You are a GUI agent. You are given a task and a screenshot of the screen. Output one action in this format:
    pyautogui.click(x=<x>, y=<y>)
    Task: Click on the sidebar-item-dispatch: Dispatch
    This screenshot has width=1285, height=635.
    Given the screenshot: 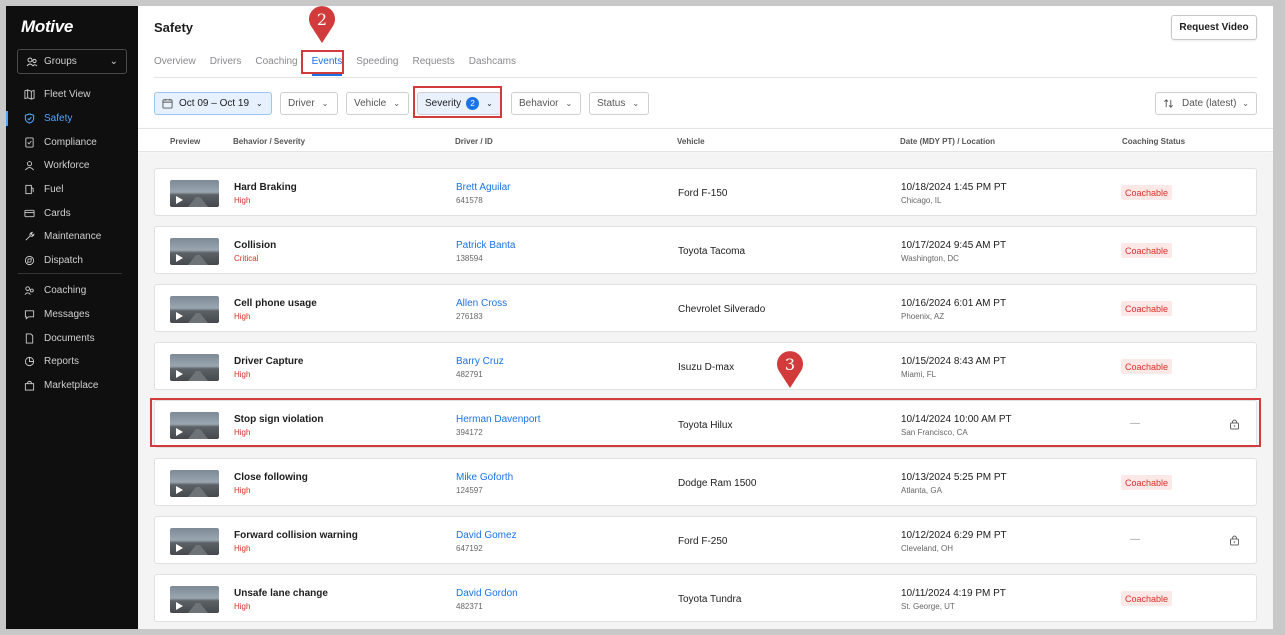 What is the action you would take?
    pyautogui.click(x=72, y=261)
    